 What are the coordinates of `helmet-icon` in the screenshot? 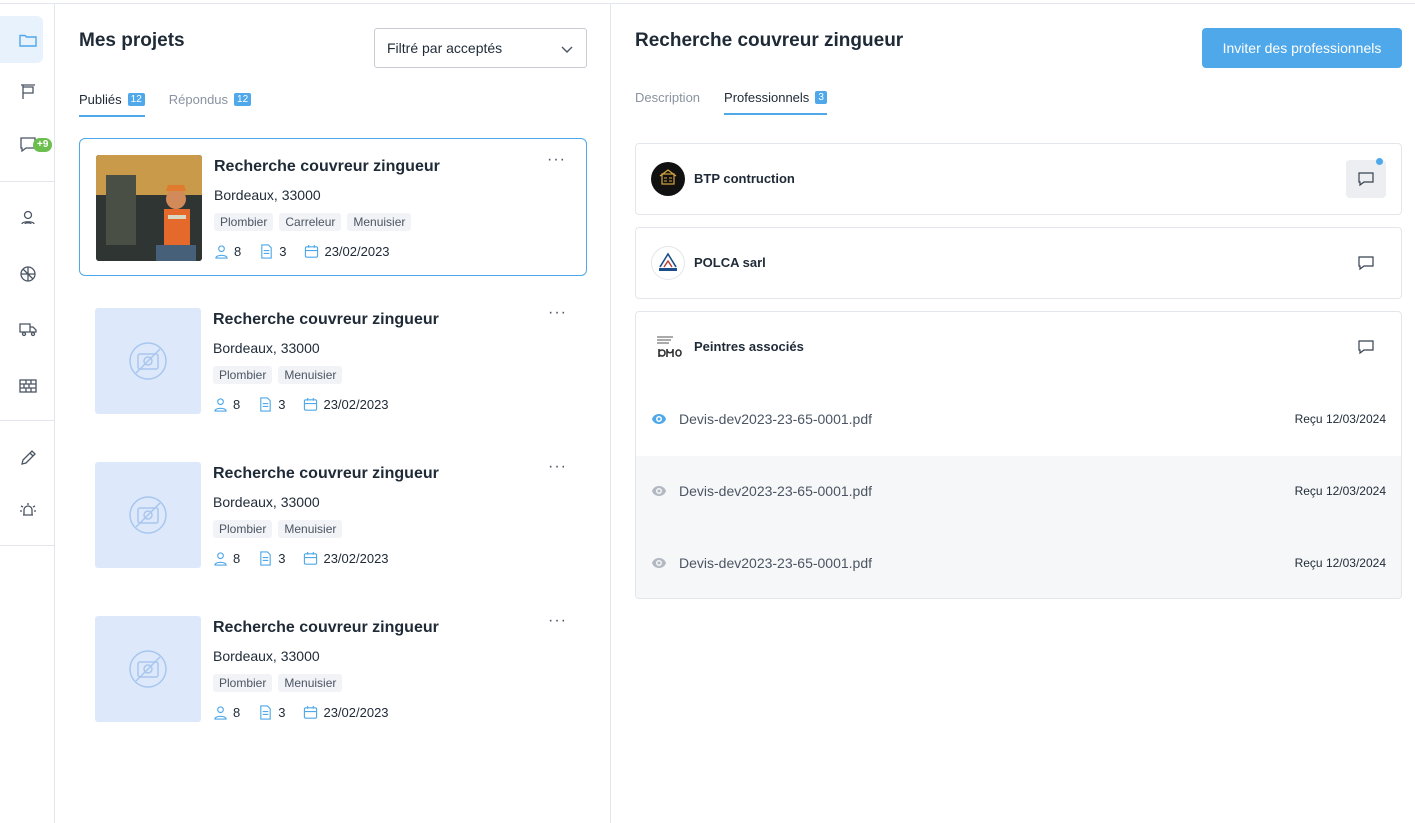 It's located at (27, 274).